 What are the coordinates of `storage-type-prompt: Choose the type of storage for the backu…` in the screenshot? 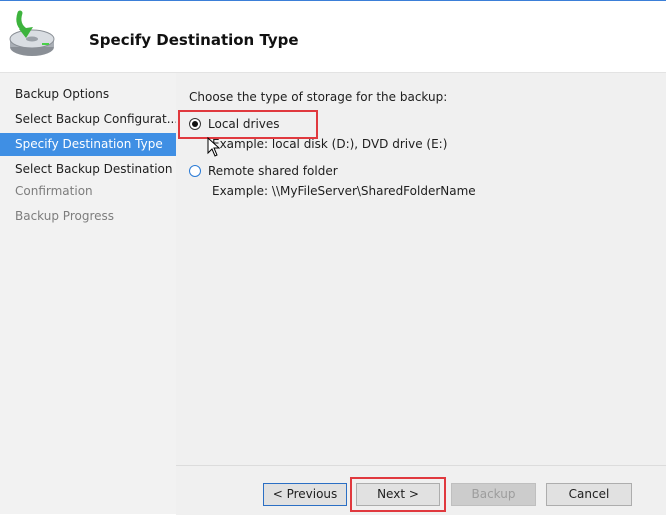 It's located at (318, 97).